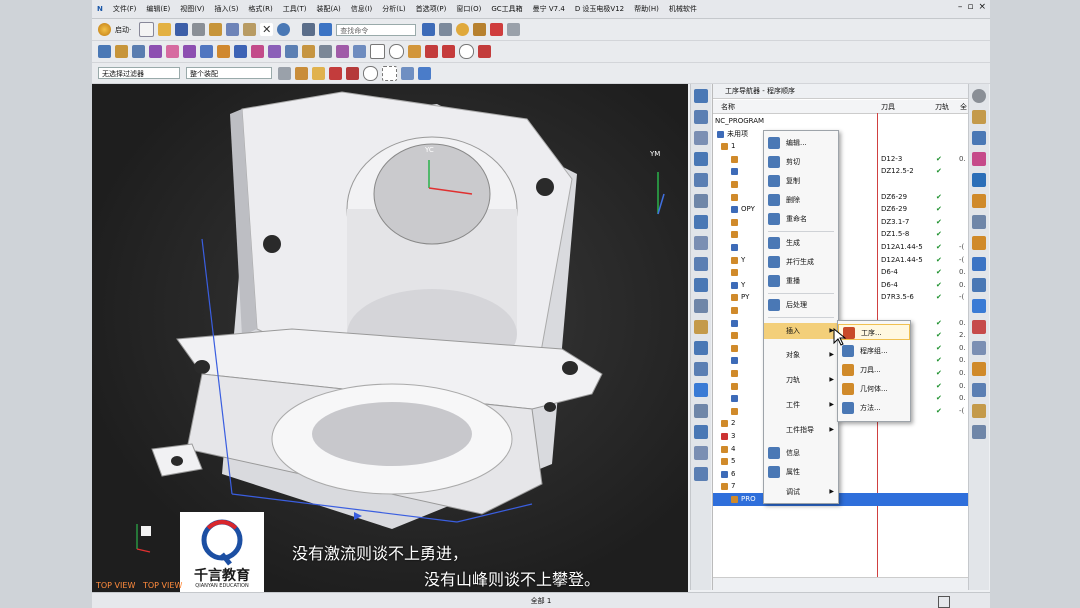 This screenshot has height=608, width=1080. What do you see at coordinates (841, 272) in the screenshot?
I see `operation-row: D6-4 ✔ 0.` at bounding box center [841, 272].